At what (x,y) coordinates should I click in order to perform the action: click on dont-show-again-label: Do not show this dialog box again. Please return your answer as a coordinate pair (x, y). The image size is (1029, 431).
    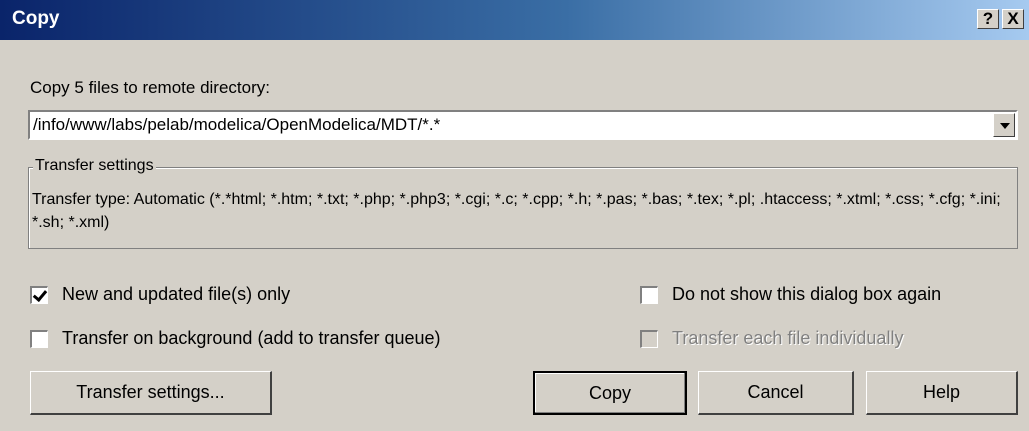
    Looking at the image, I should click on (806, 294).